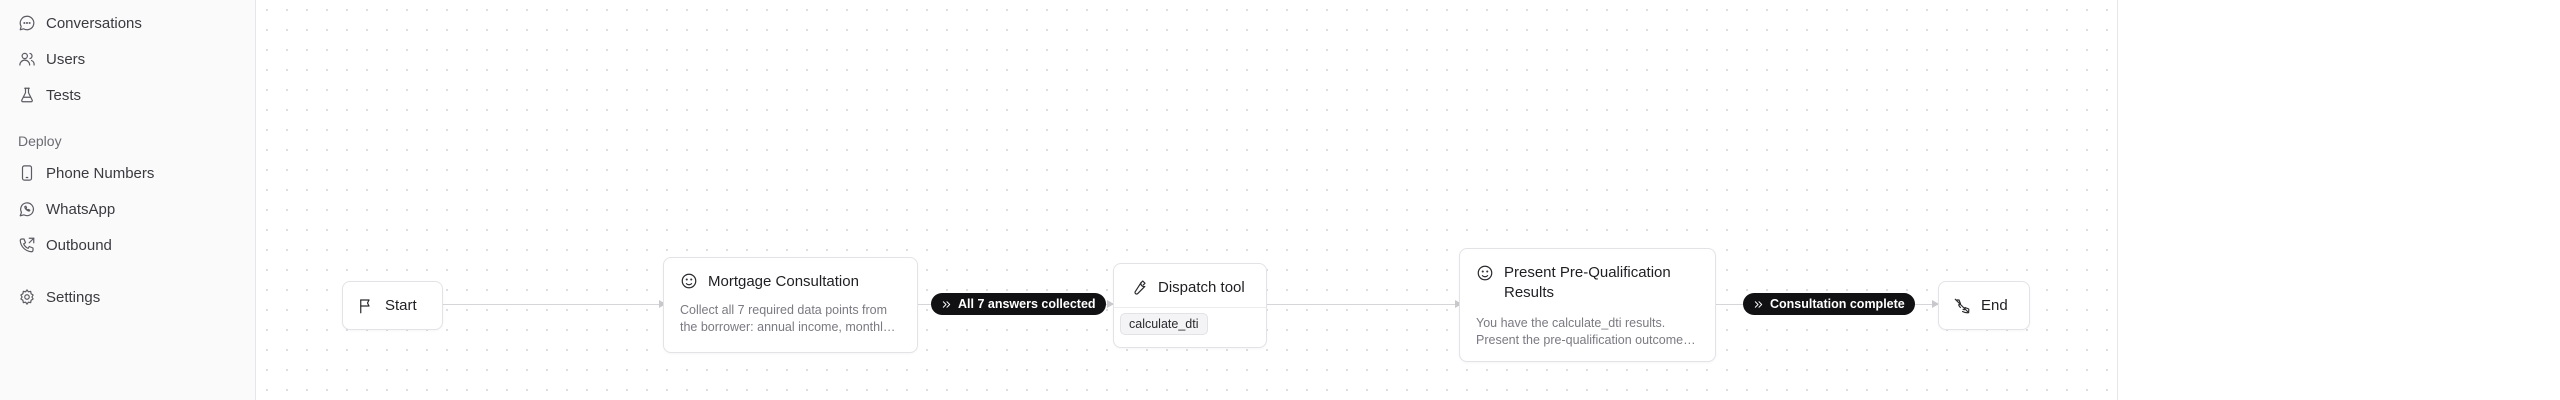 Image resolution: width=2560 pixels, height=400 pixels. What do you see at coordinates (27, 59) in the screenshot?
I see `users-icon` at bounding box center [27, 59].